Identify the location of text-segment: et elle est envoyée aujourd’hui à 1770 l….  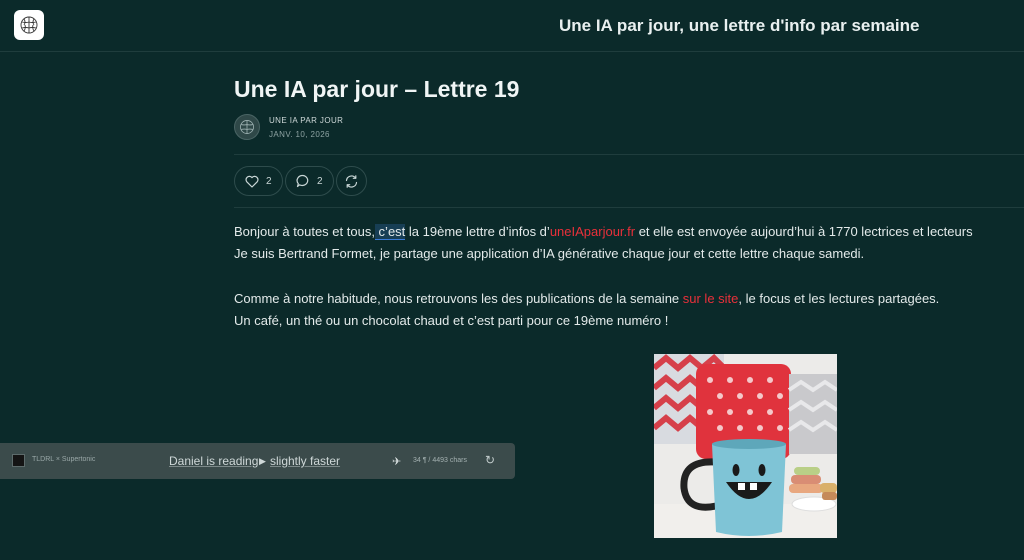
(804, 231).